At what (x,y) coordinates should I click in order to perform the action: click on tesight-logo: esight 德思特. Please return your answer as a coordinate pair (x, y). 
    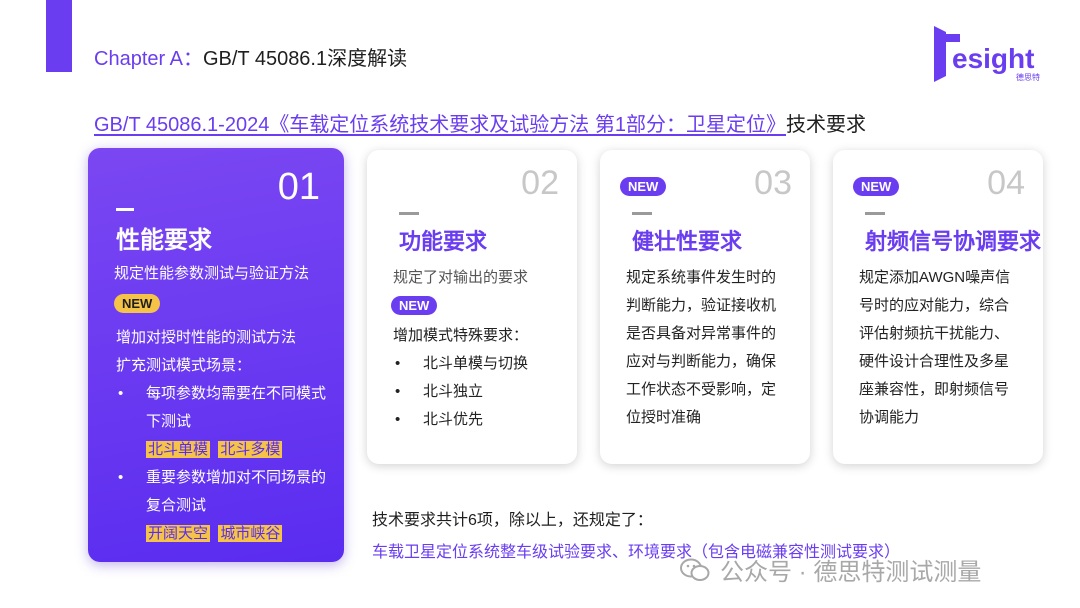
    Looking at the image, I should click on (988, 54).